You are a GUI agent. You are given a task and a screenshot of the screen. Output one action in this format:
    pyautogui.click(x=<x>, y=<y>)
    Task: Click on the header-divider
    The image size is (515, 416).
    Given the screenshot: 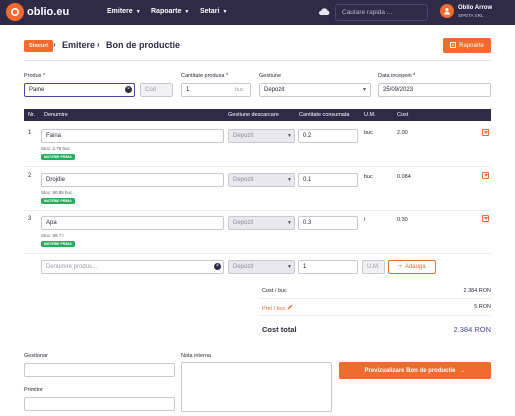 What is the action you would take?
    pyautogui.click(x=257, y=60)
    